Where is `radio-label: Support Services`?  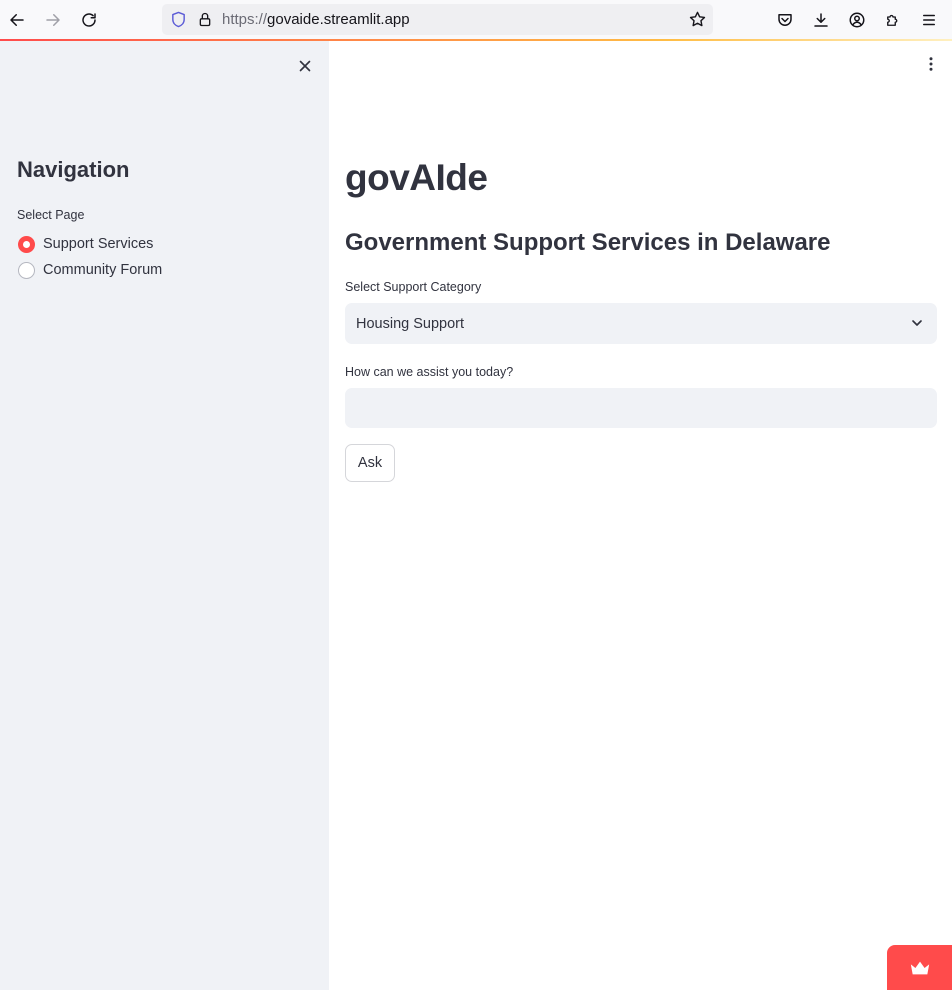 radio-label: Support Services is located at coordinates (98, 244).